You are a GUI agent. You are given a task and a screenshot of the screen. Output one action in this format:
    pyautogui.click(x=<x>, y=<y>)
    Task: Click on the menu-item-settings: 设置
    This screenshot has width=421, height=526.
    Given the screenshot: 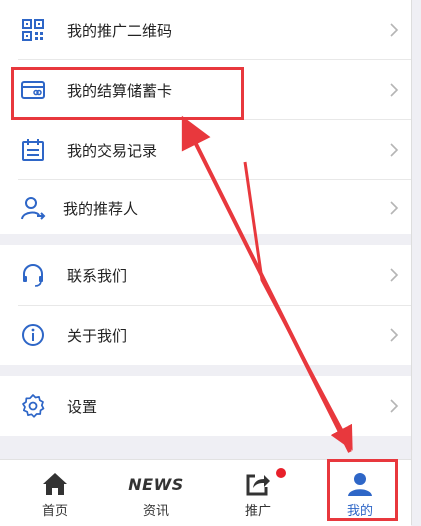 What is the action you would take?
    pyautogui.click(x=205, y=406)
    